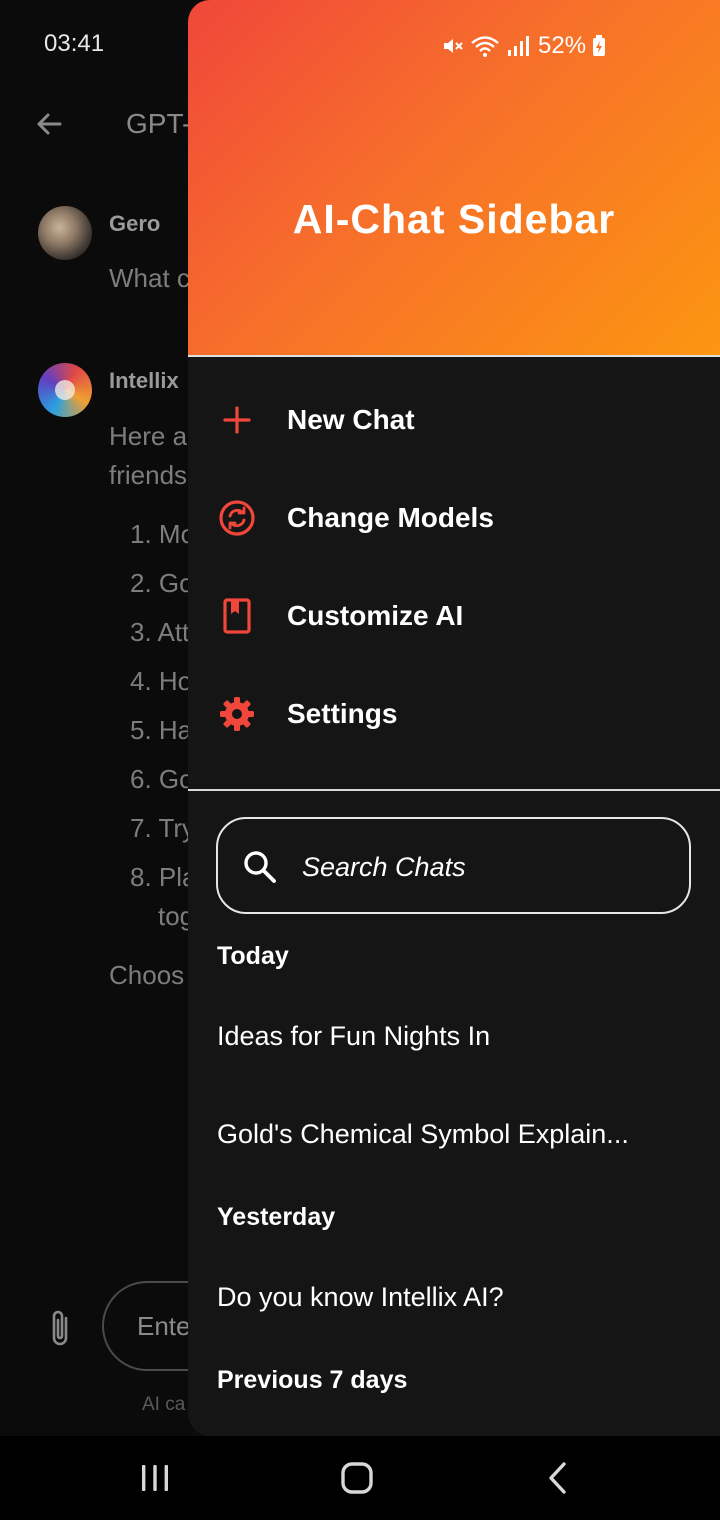 This screenshot has height=1520, width=720. I want to click on chat-history-item: Ideas for Fun Nights In, so click(457, 1036).